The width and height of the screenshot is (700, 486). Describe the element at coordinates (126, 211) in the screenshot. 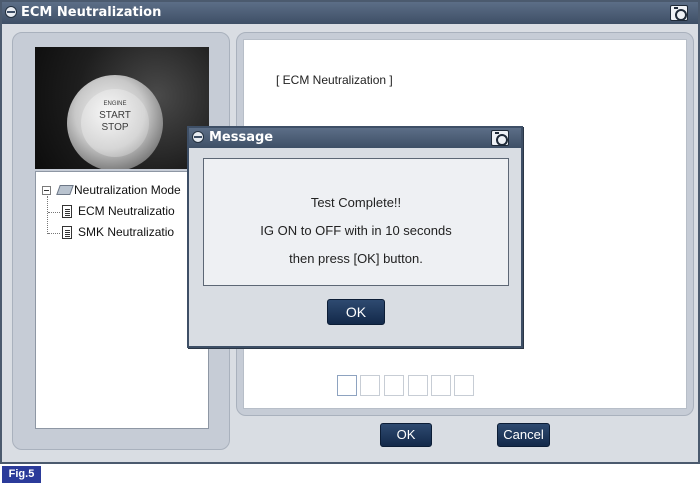

I see `tree-item-label: ECM Neutralizatio` at that location.